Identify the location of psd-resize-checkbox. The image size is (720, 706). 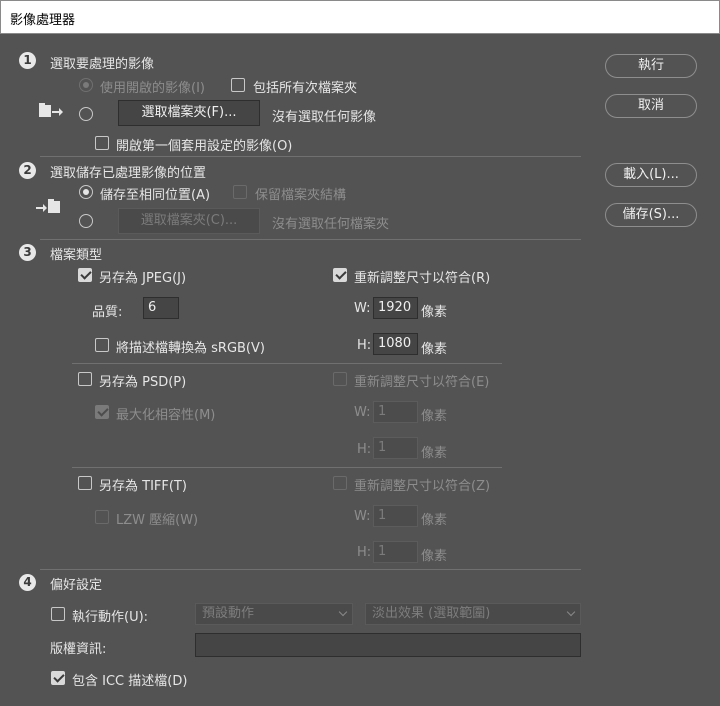
(340, 379).